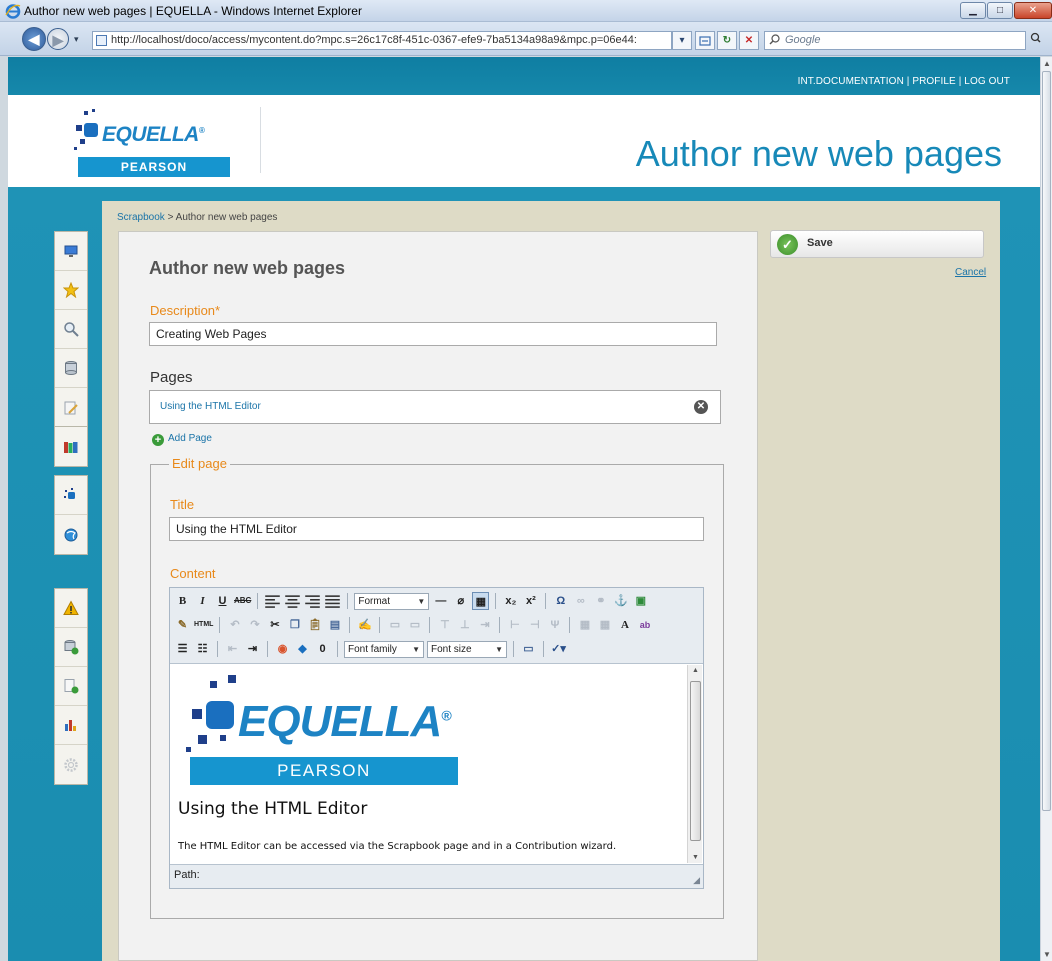 This screenshot has width=1052, height=961. What do you see at coordinates (436, 529) in the screenshot?
I see `title-input: Using the HTML Editor` at bounding box center [436, 529].